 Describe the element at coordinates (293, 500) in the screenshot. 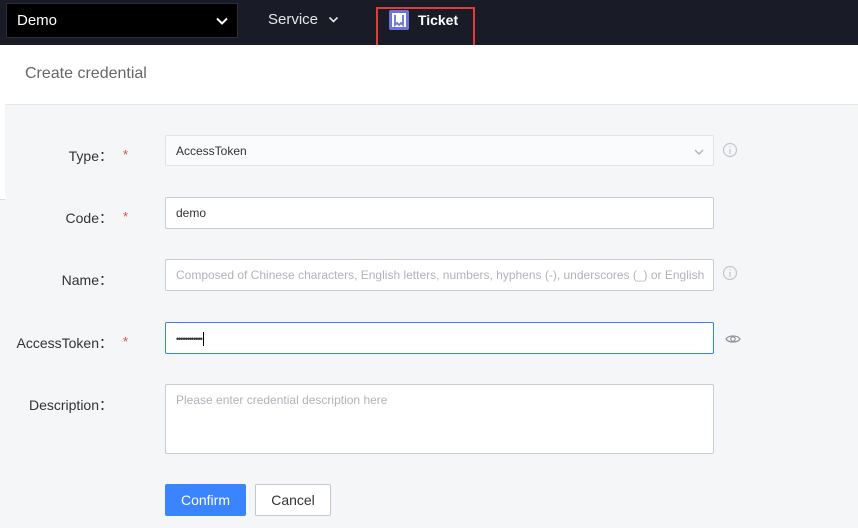

I see `cancel-button: Cancel` at that location.